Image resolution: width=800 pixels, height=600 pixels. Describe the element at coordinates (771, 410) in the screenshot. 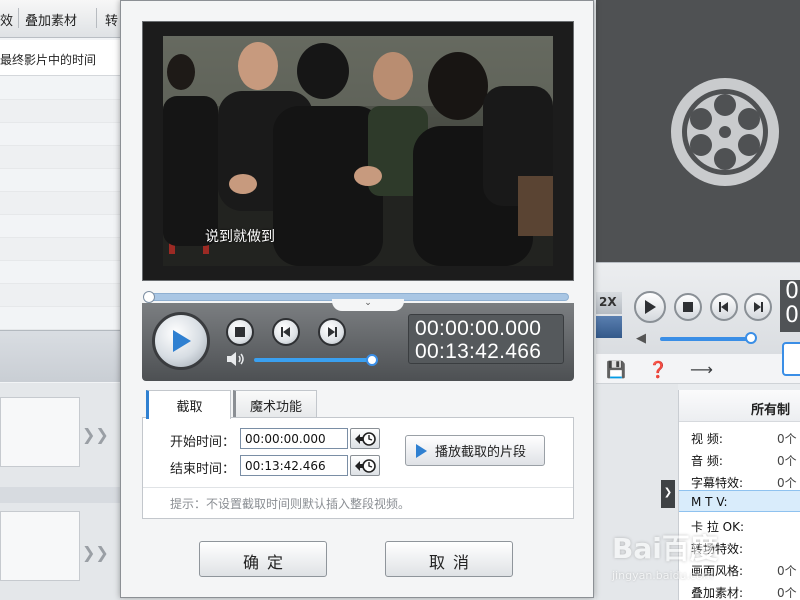

I see `stats-title: 所有制` at that location.